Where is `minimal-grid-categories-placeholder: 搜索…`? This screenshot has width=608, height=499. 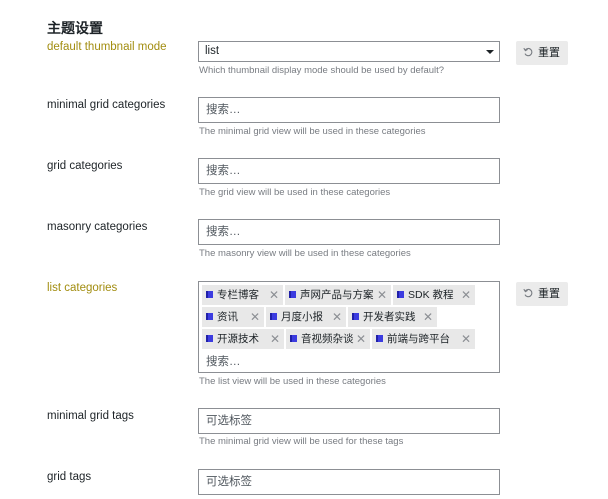 minimal-grid-categories-placeholder: 搜索… is located at coordinates (223, 110).